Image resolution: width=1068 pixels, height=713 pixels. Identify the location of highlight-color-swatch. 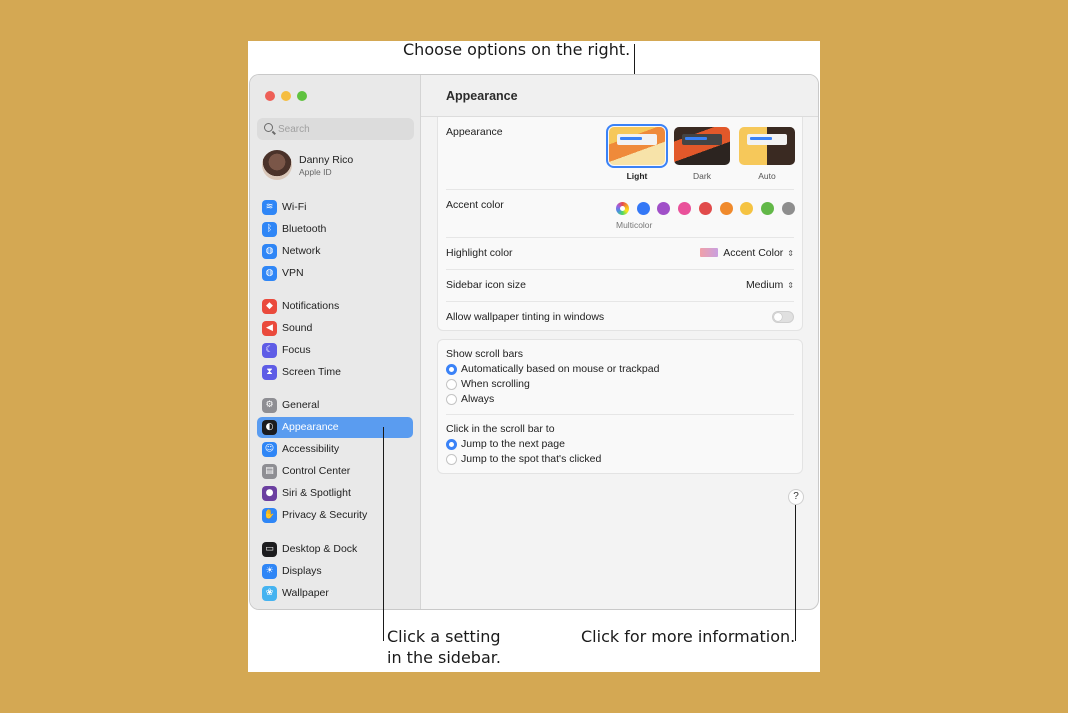
(709, 252).